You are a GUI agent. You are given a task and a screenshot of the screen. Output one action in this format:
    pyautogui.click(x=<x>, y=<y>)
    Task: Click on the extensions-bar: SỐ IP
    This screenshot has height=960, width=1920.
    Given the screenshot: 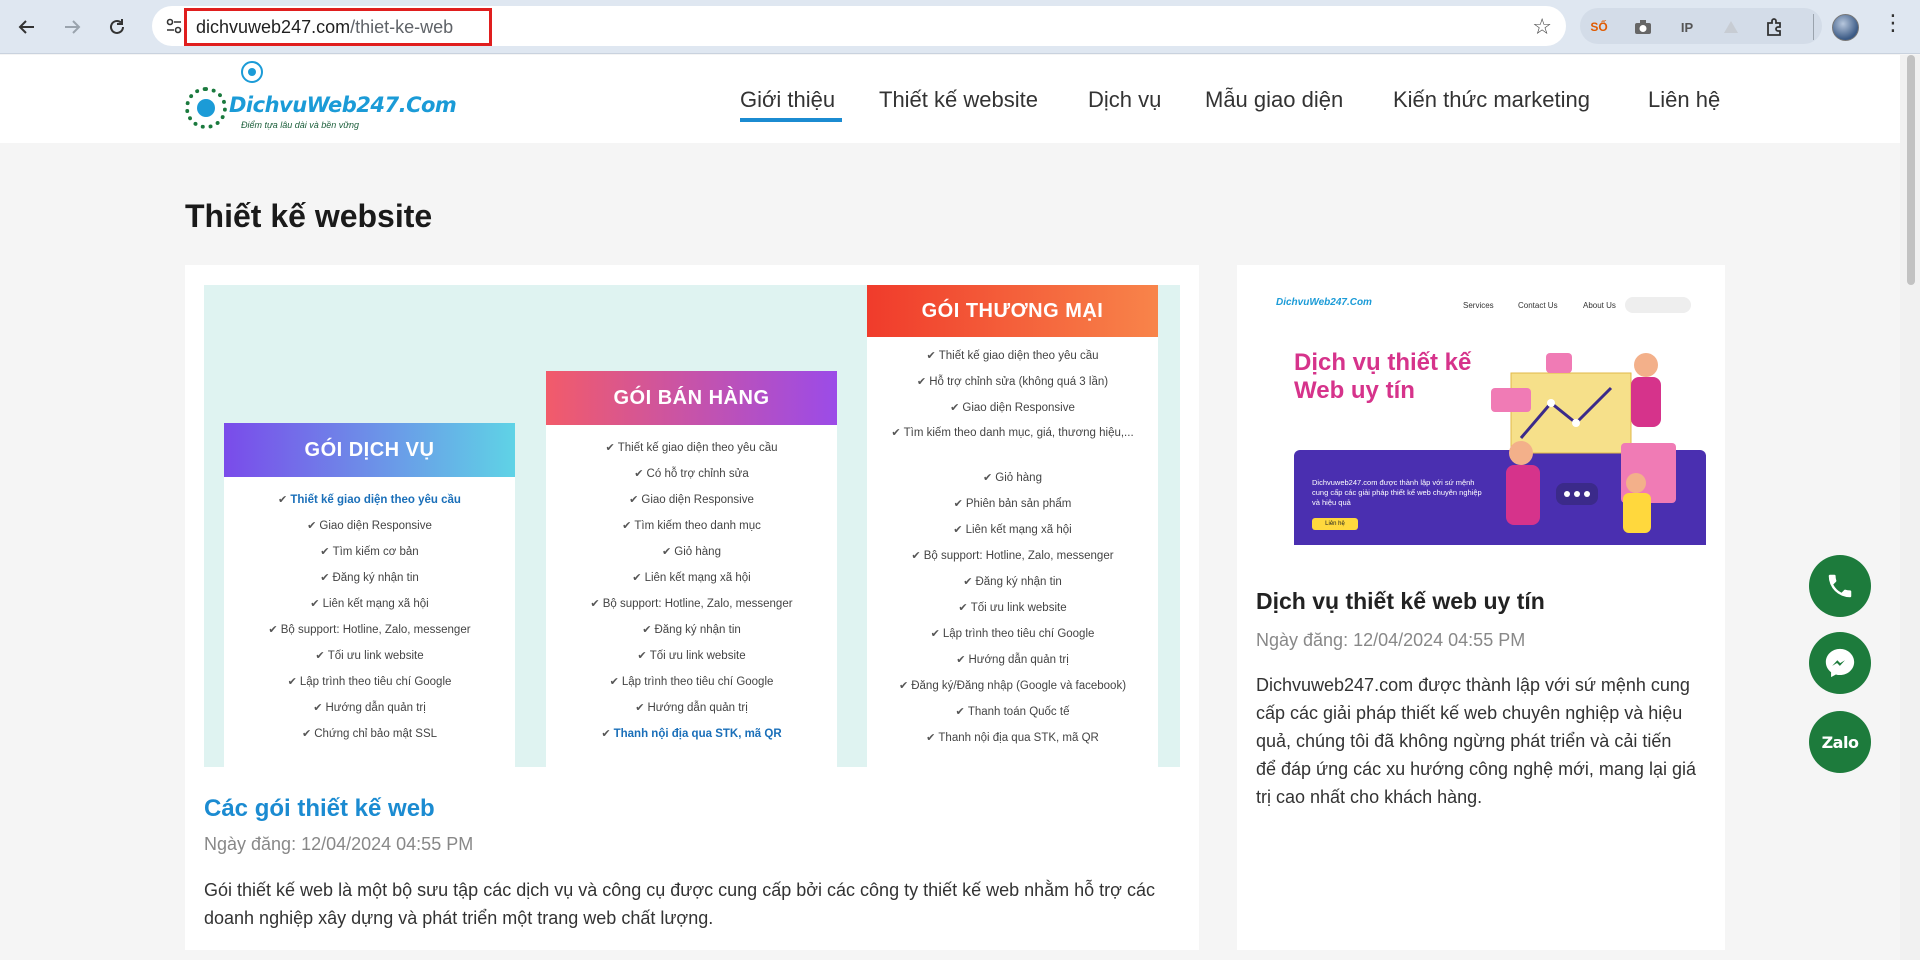 What is the action you would take?
    pyautogui.click(x=1701, y=26)
    